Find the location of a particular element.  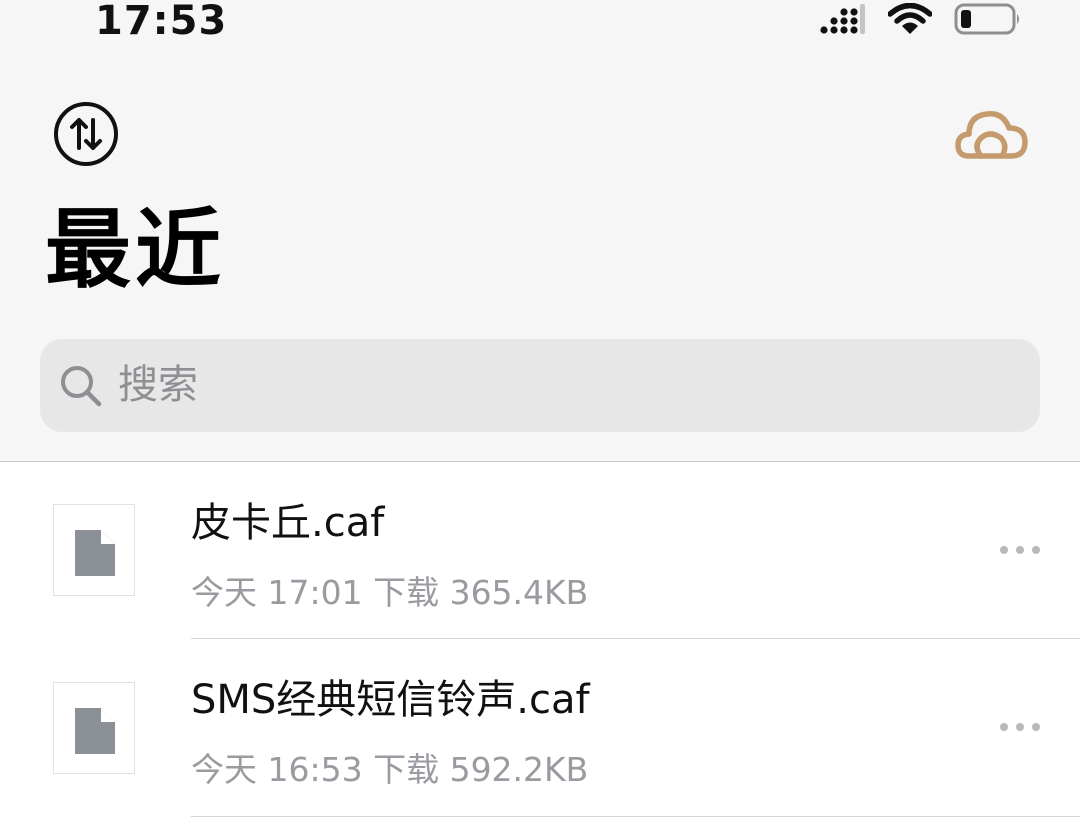

search-placeholder: 搜索 is located at coordinates (158, 385).